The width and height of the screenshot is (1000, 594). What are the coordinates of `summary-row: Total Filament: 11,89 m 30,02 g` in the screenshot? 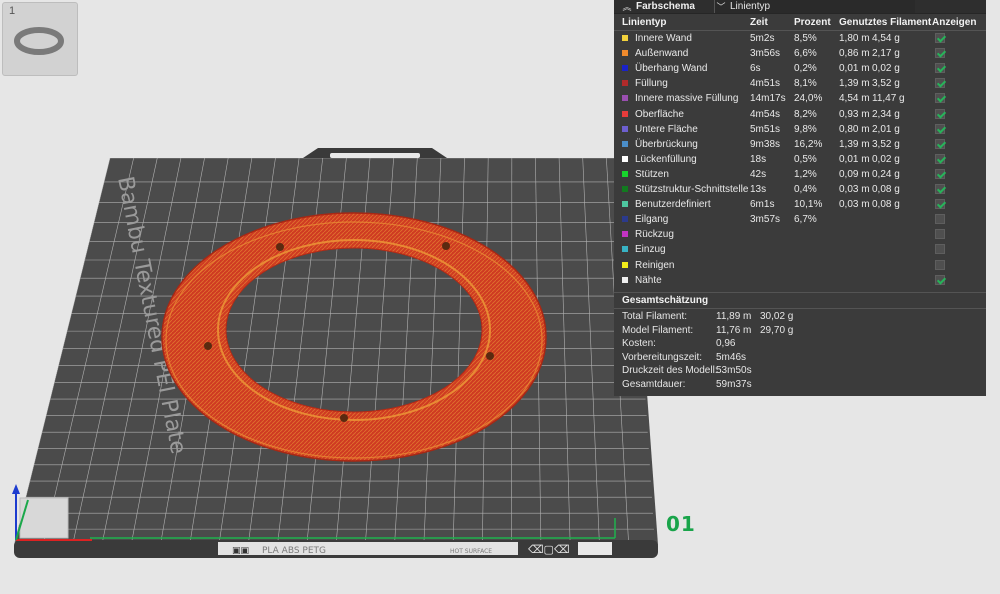 It's located at (800, 318).